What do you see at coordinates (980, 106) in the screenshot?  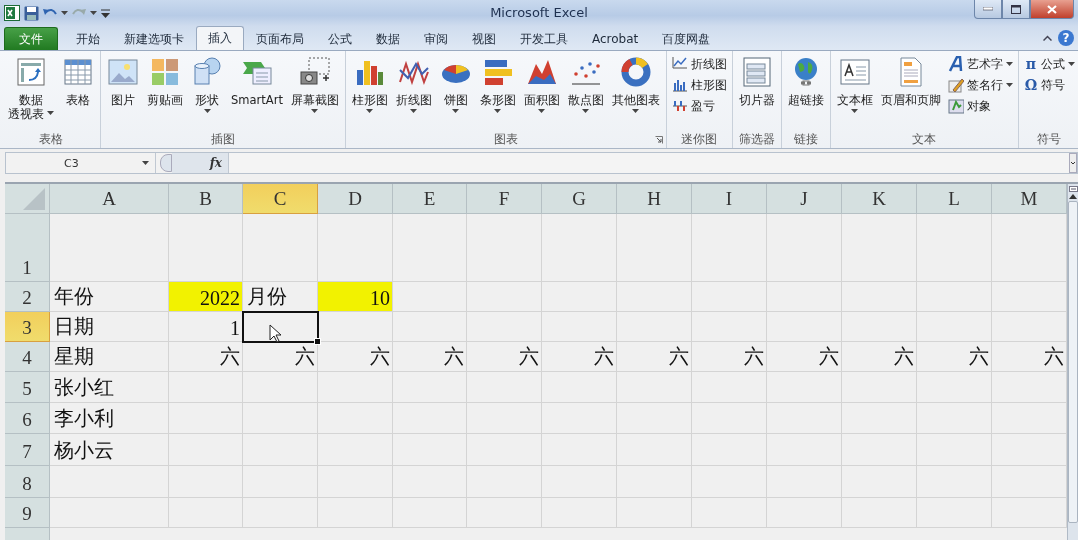 I see `ribbon-button: 对象` at bounding box center [980, 106].